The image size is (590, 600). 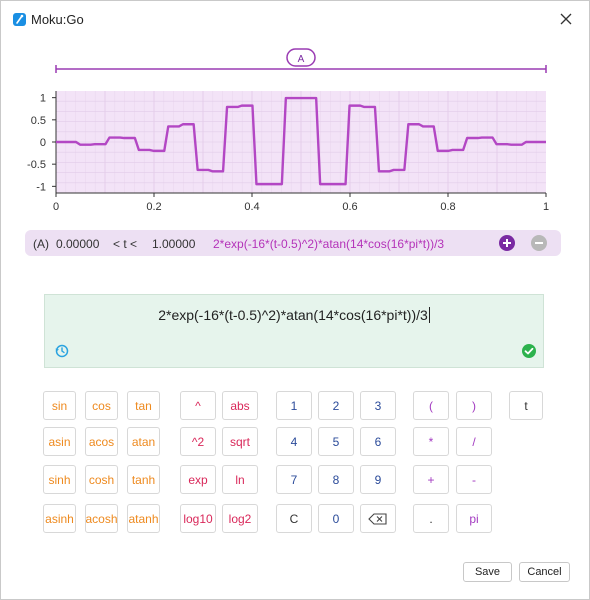 What do you see at coordinates (198, 405) in the screenshot?
I see `key-power: ^` at bounding box center [198, 405].